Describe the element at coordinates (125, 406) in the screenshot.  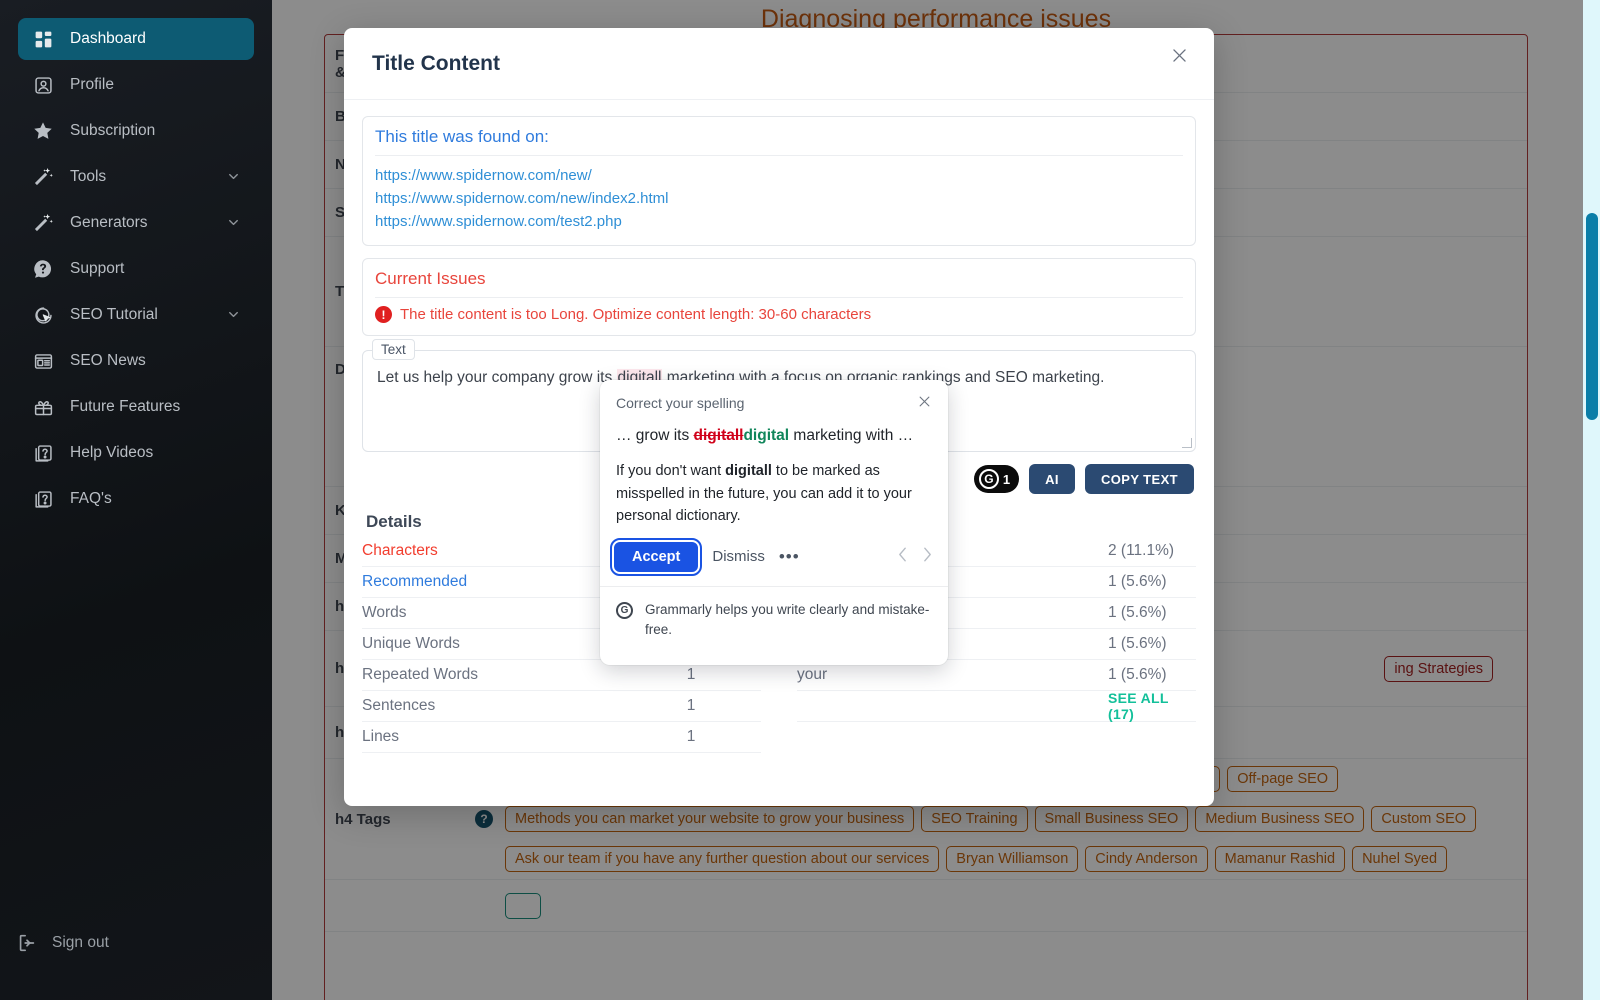
I see `sidebar-item-label: Future Features` at that location.